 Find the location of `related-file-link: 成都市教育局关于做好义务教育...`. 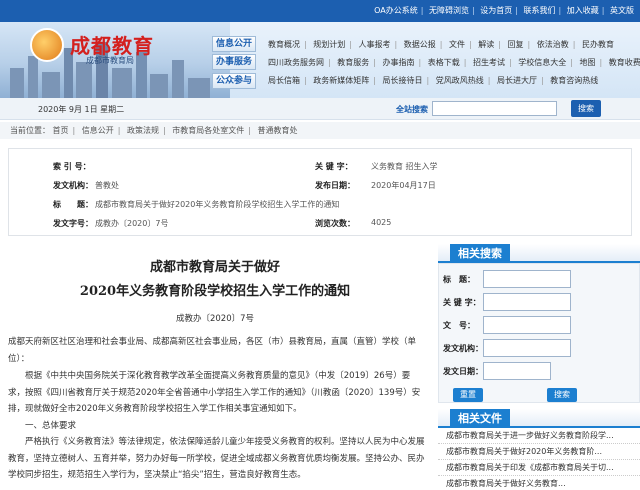

related-file-link: 成都市教育局关于做好义务教育... is located at coordinates (539, 483).